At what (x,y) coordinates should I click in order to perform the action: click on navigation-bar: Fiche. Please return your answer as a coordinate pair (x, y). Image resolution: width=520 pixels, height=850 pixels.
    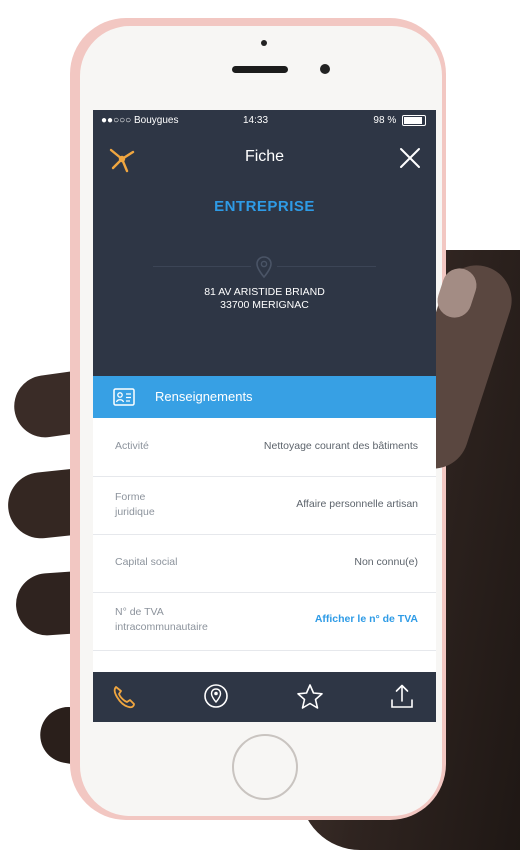
    Looking at the image, I should click on (264, 157).